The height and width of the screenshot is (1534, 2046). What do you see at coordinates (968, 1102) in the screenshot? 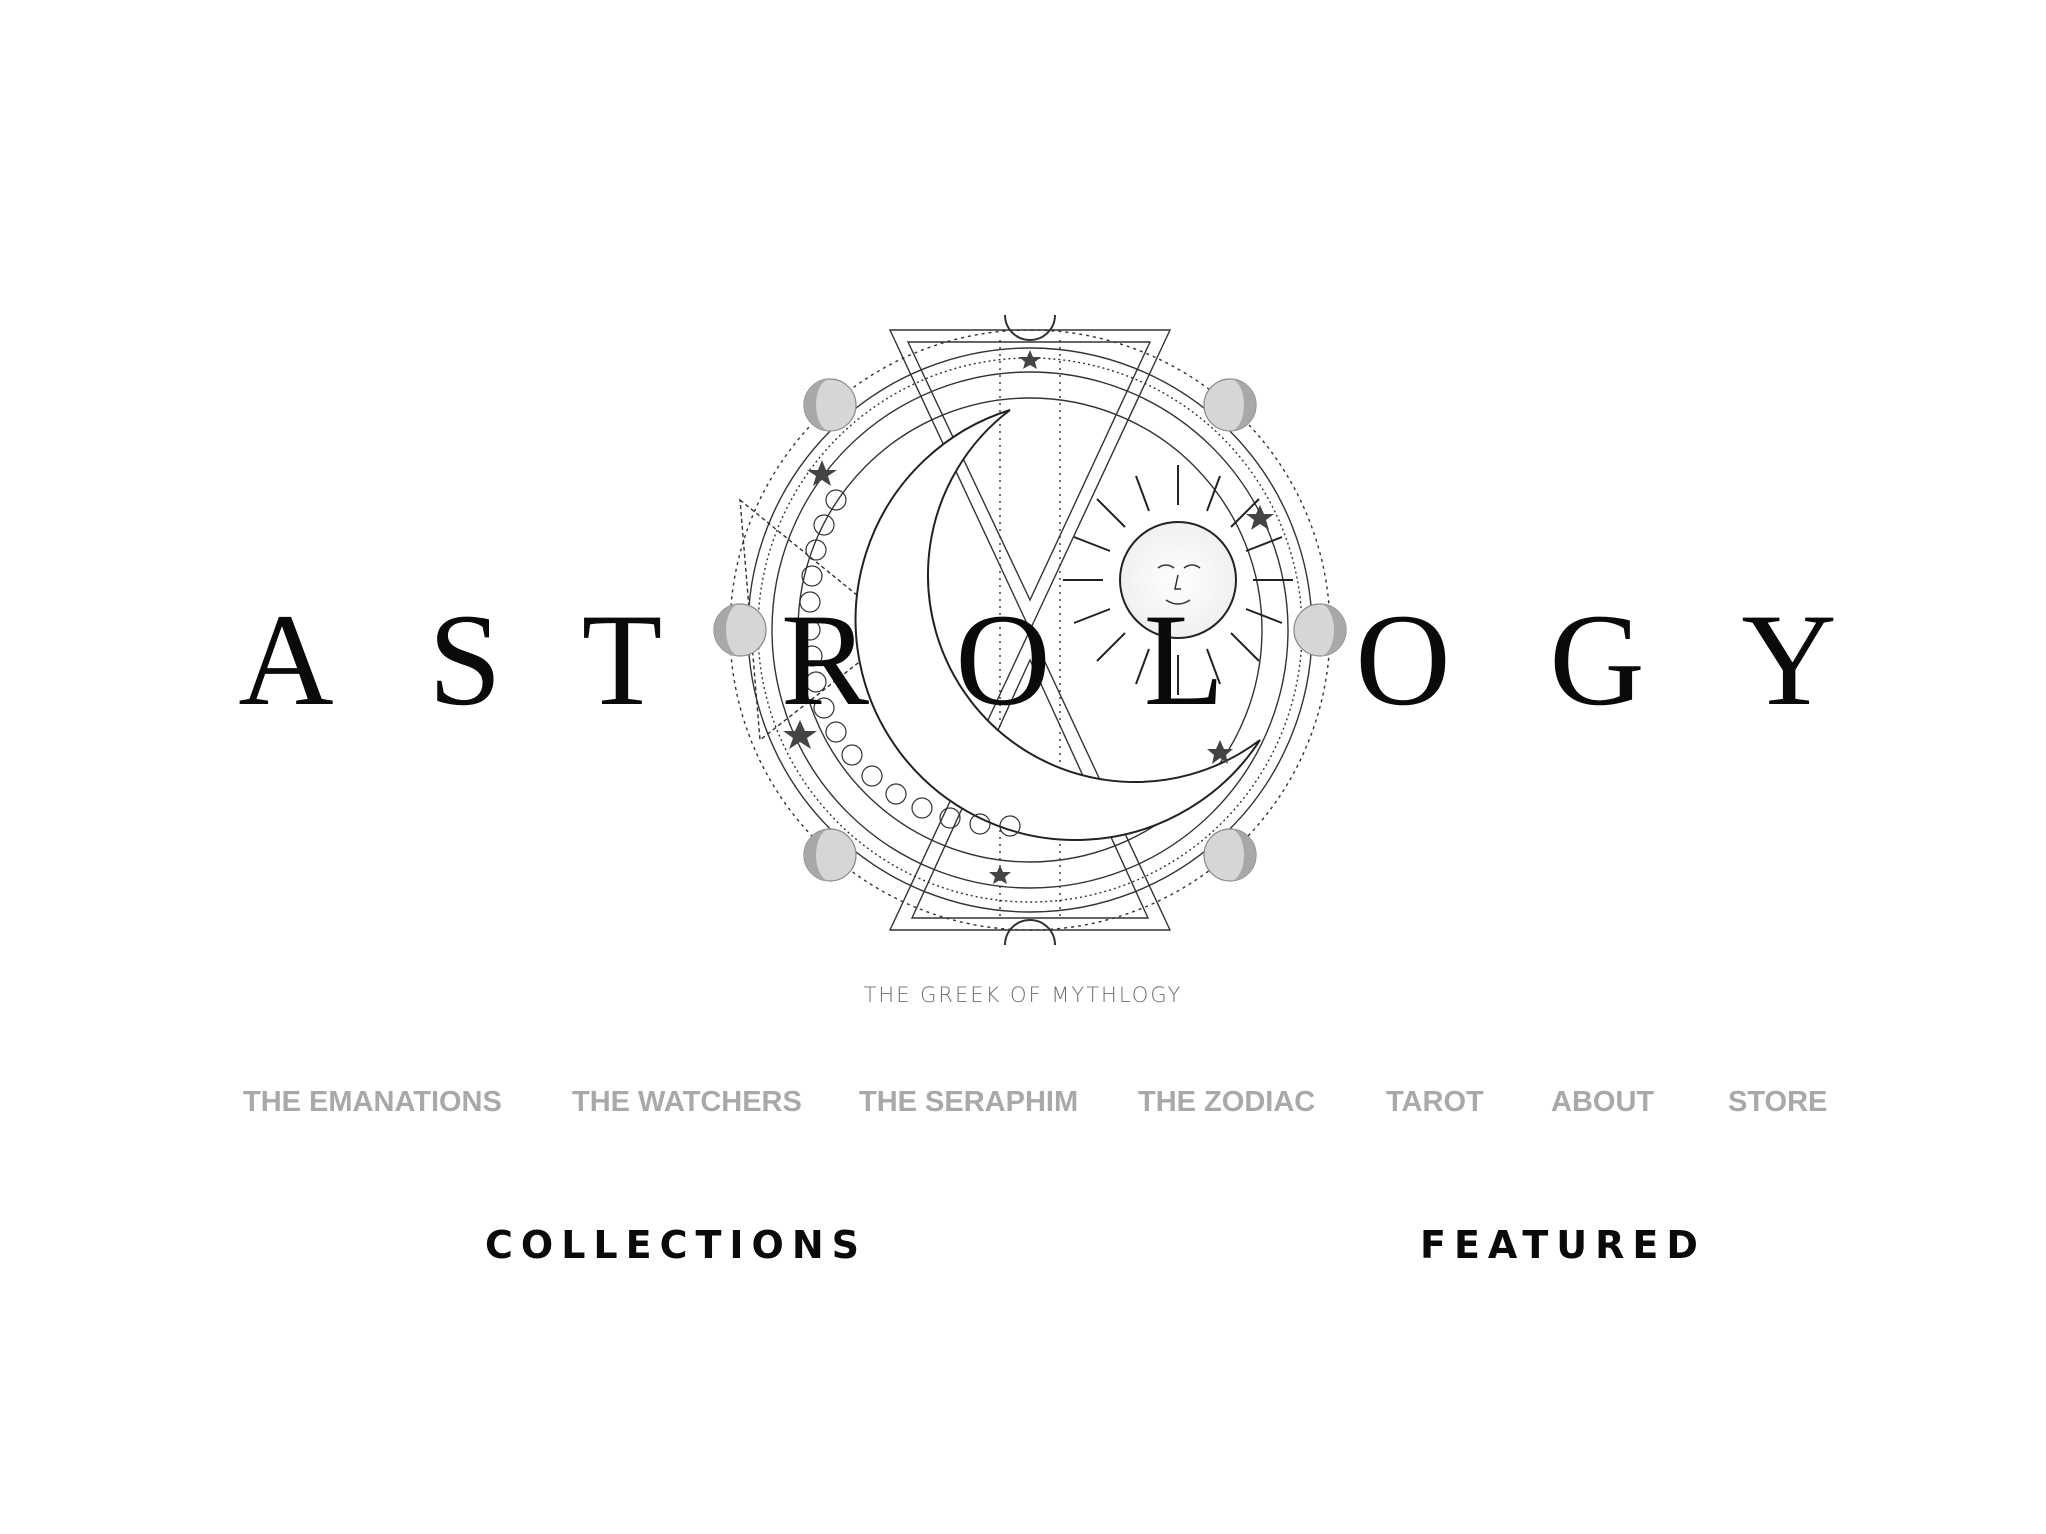
I see `nav-item-the-seraphim: THE SERAPHIM` at bounding box center [968, 1102].